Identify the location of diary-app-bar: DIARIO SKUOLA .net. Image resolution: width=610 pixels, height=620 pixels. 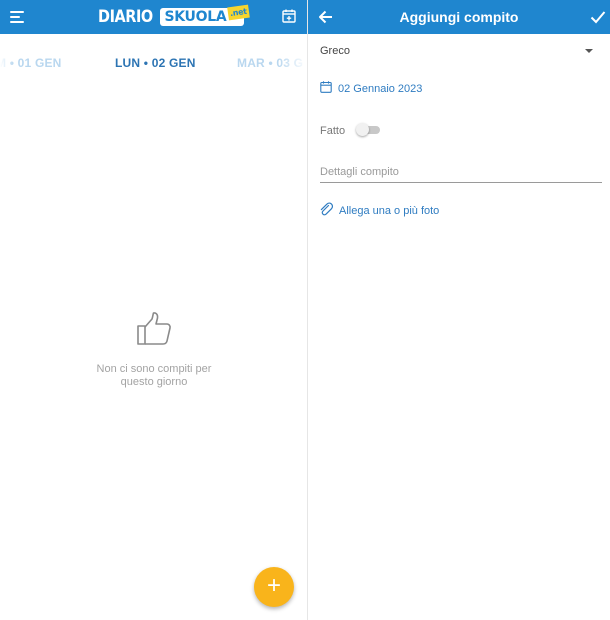
(154, 17).